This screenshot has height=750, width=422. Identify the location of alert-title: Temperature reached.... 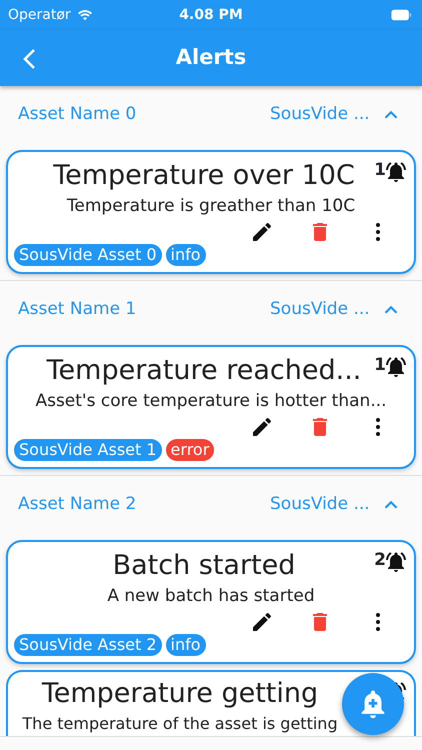
(204, 371).